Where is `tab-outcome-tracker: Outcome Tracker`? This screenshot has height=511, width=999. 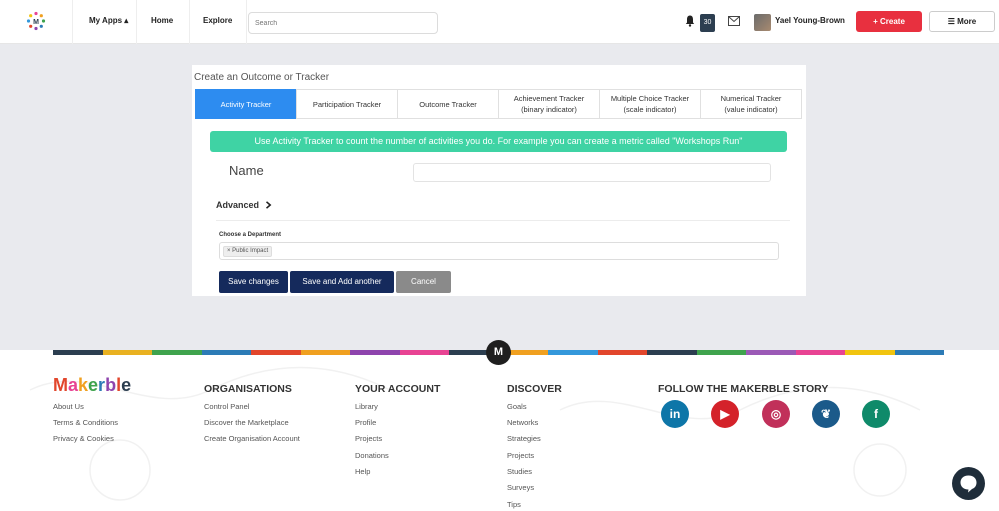 tab-outcome-tracker: Outcome Tracker is located at coordinates (448, 104).